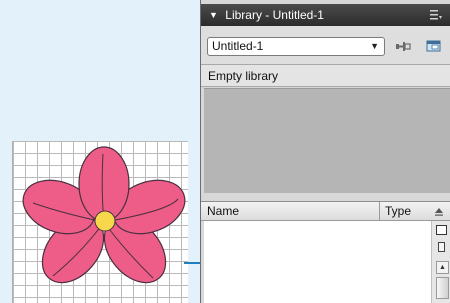 This screenshot has width=450, height=303. I want to click on triangle-down-icon: ▼, so click(213, 15).